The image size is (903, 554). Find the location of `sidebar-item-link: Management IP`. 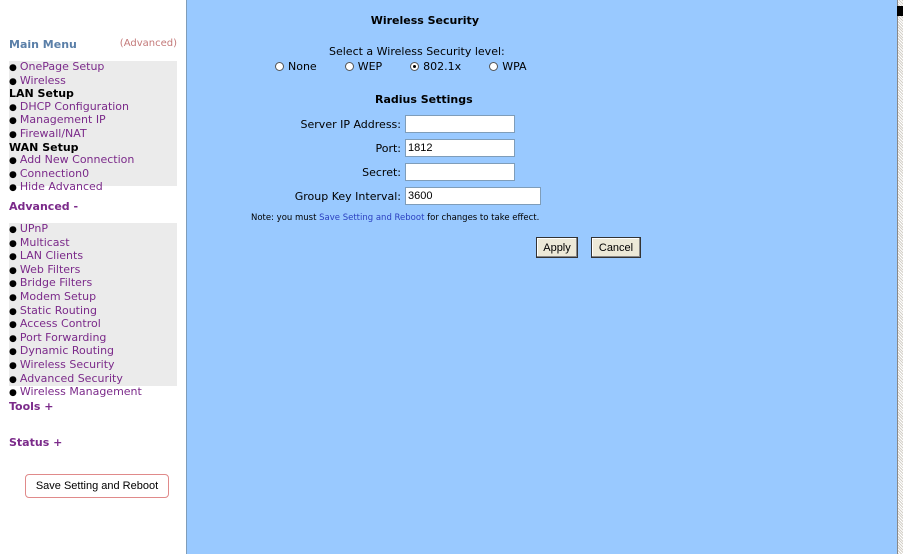

sidebar-item-link: Management IP is located at coordinates (63, 120).